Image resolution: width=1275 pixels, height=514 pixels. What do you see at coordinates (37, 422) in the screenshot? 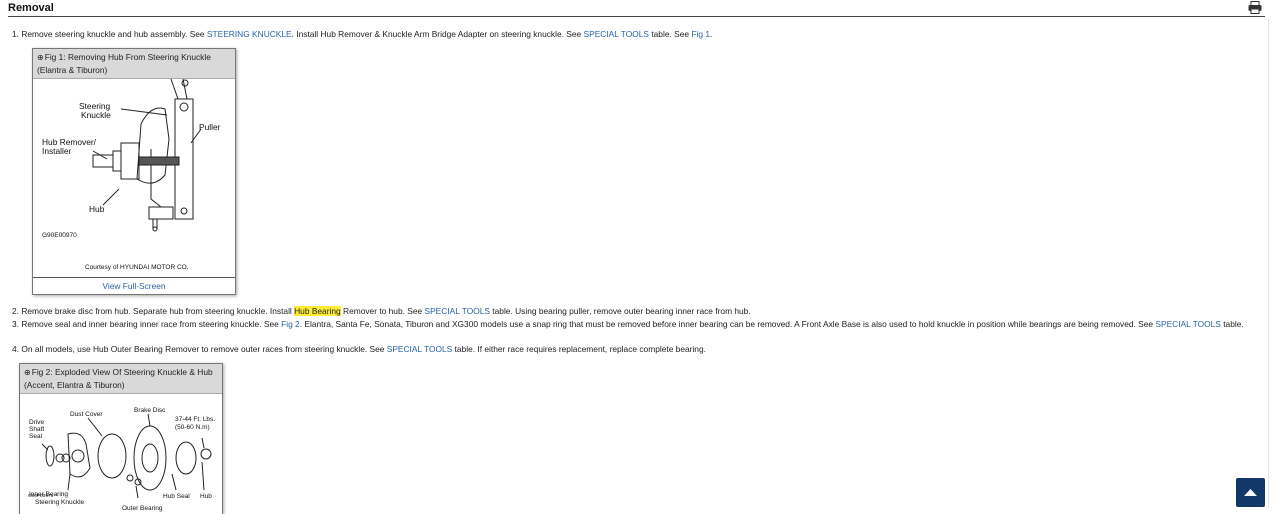
I see `label-drive: Drive` at bounding box center [37, 422].